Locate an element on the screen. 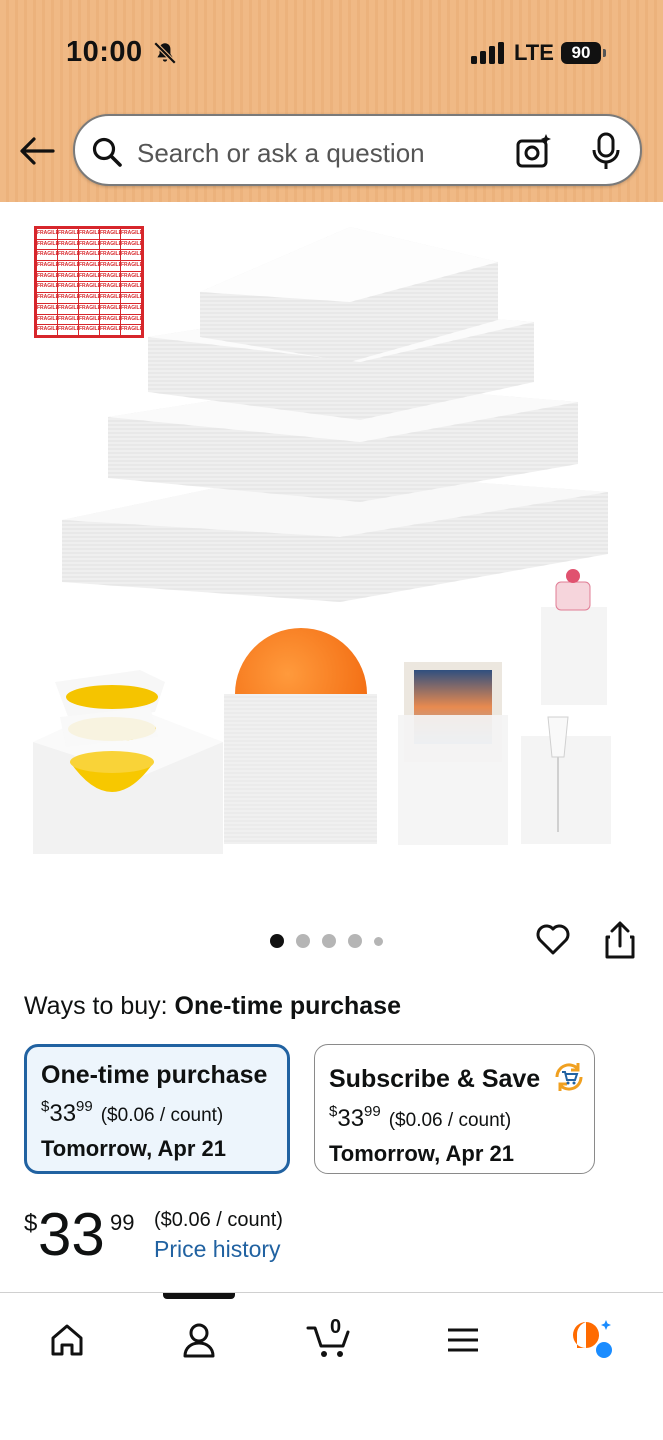 The height and width of the screenshot is (1440, 663). menu-icon is located at coordinates (463, 1340).